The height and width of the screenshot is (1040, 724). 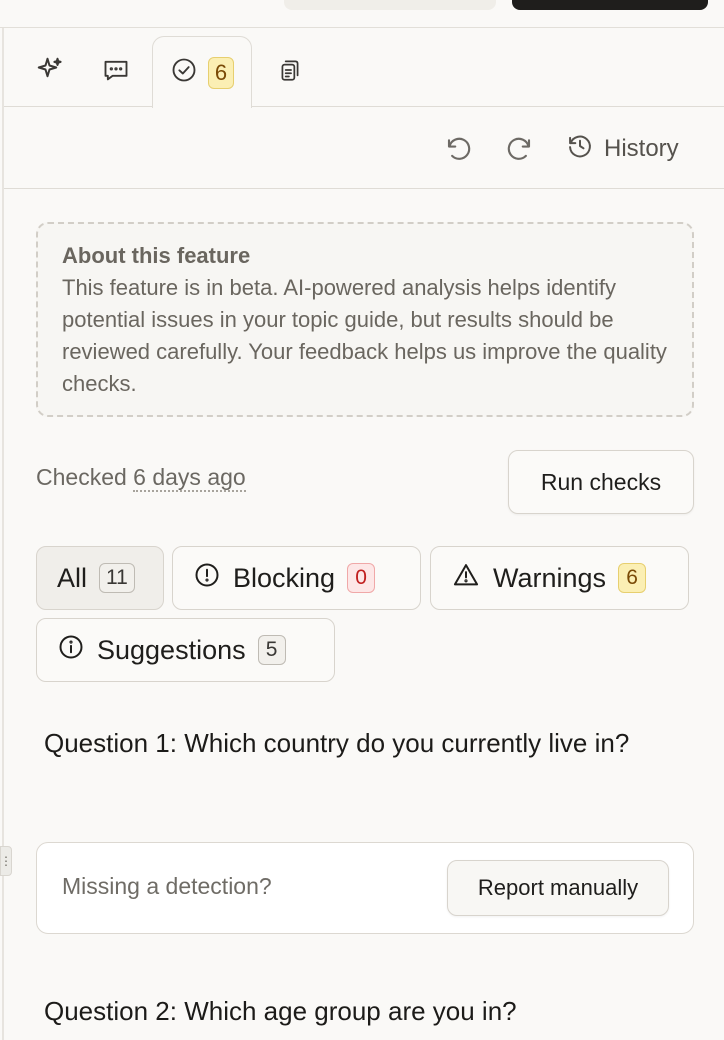 I want to click on top-secondary-button, so click(x=390, y=5).